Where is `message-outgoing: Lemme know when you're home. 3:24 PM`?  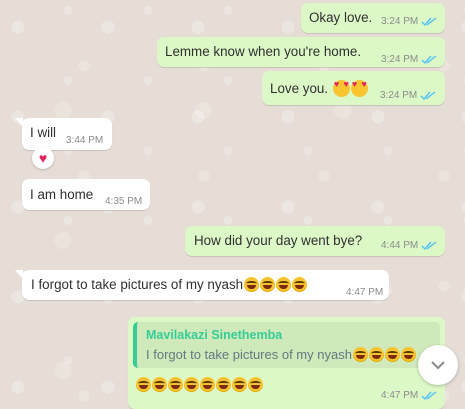 message-outgoing: Lemme know when you're home. 3:24 PM is located at coordinates (301, 52).